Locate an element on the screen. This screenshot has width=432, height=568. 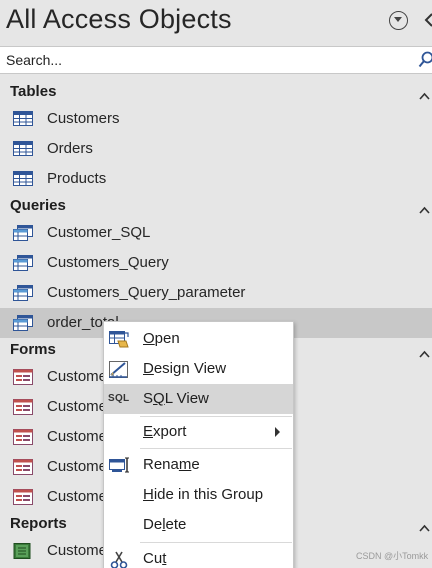
nav-item-query: Customer_SQL is located at coordinates (216, 233).